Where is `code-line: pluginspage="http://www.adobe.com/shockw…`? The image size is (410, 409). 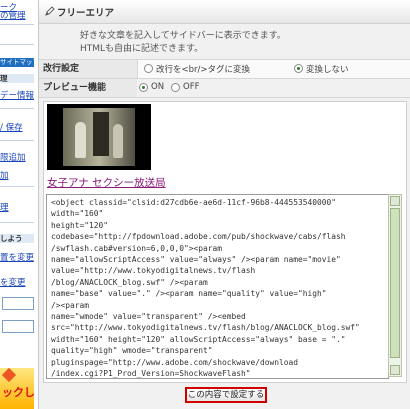
code-line: pluginspage="http://www.adobe.com/shockw… is located at coordinates (175, 362).